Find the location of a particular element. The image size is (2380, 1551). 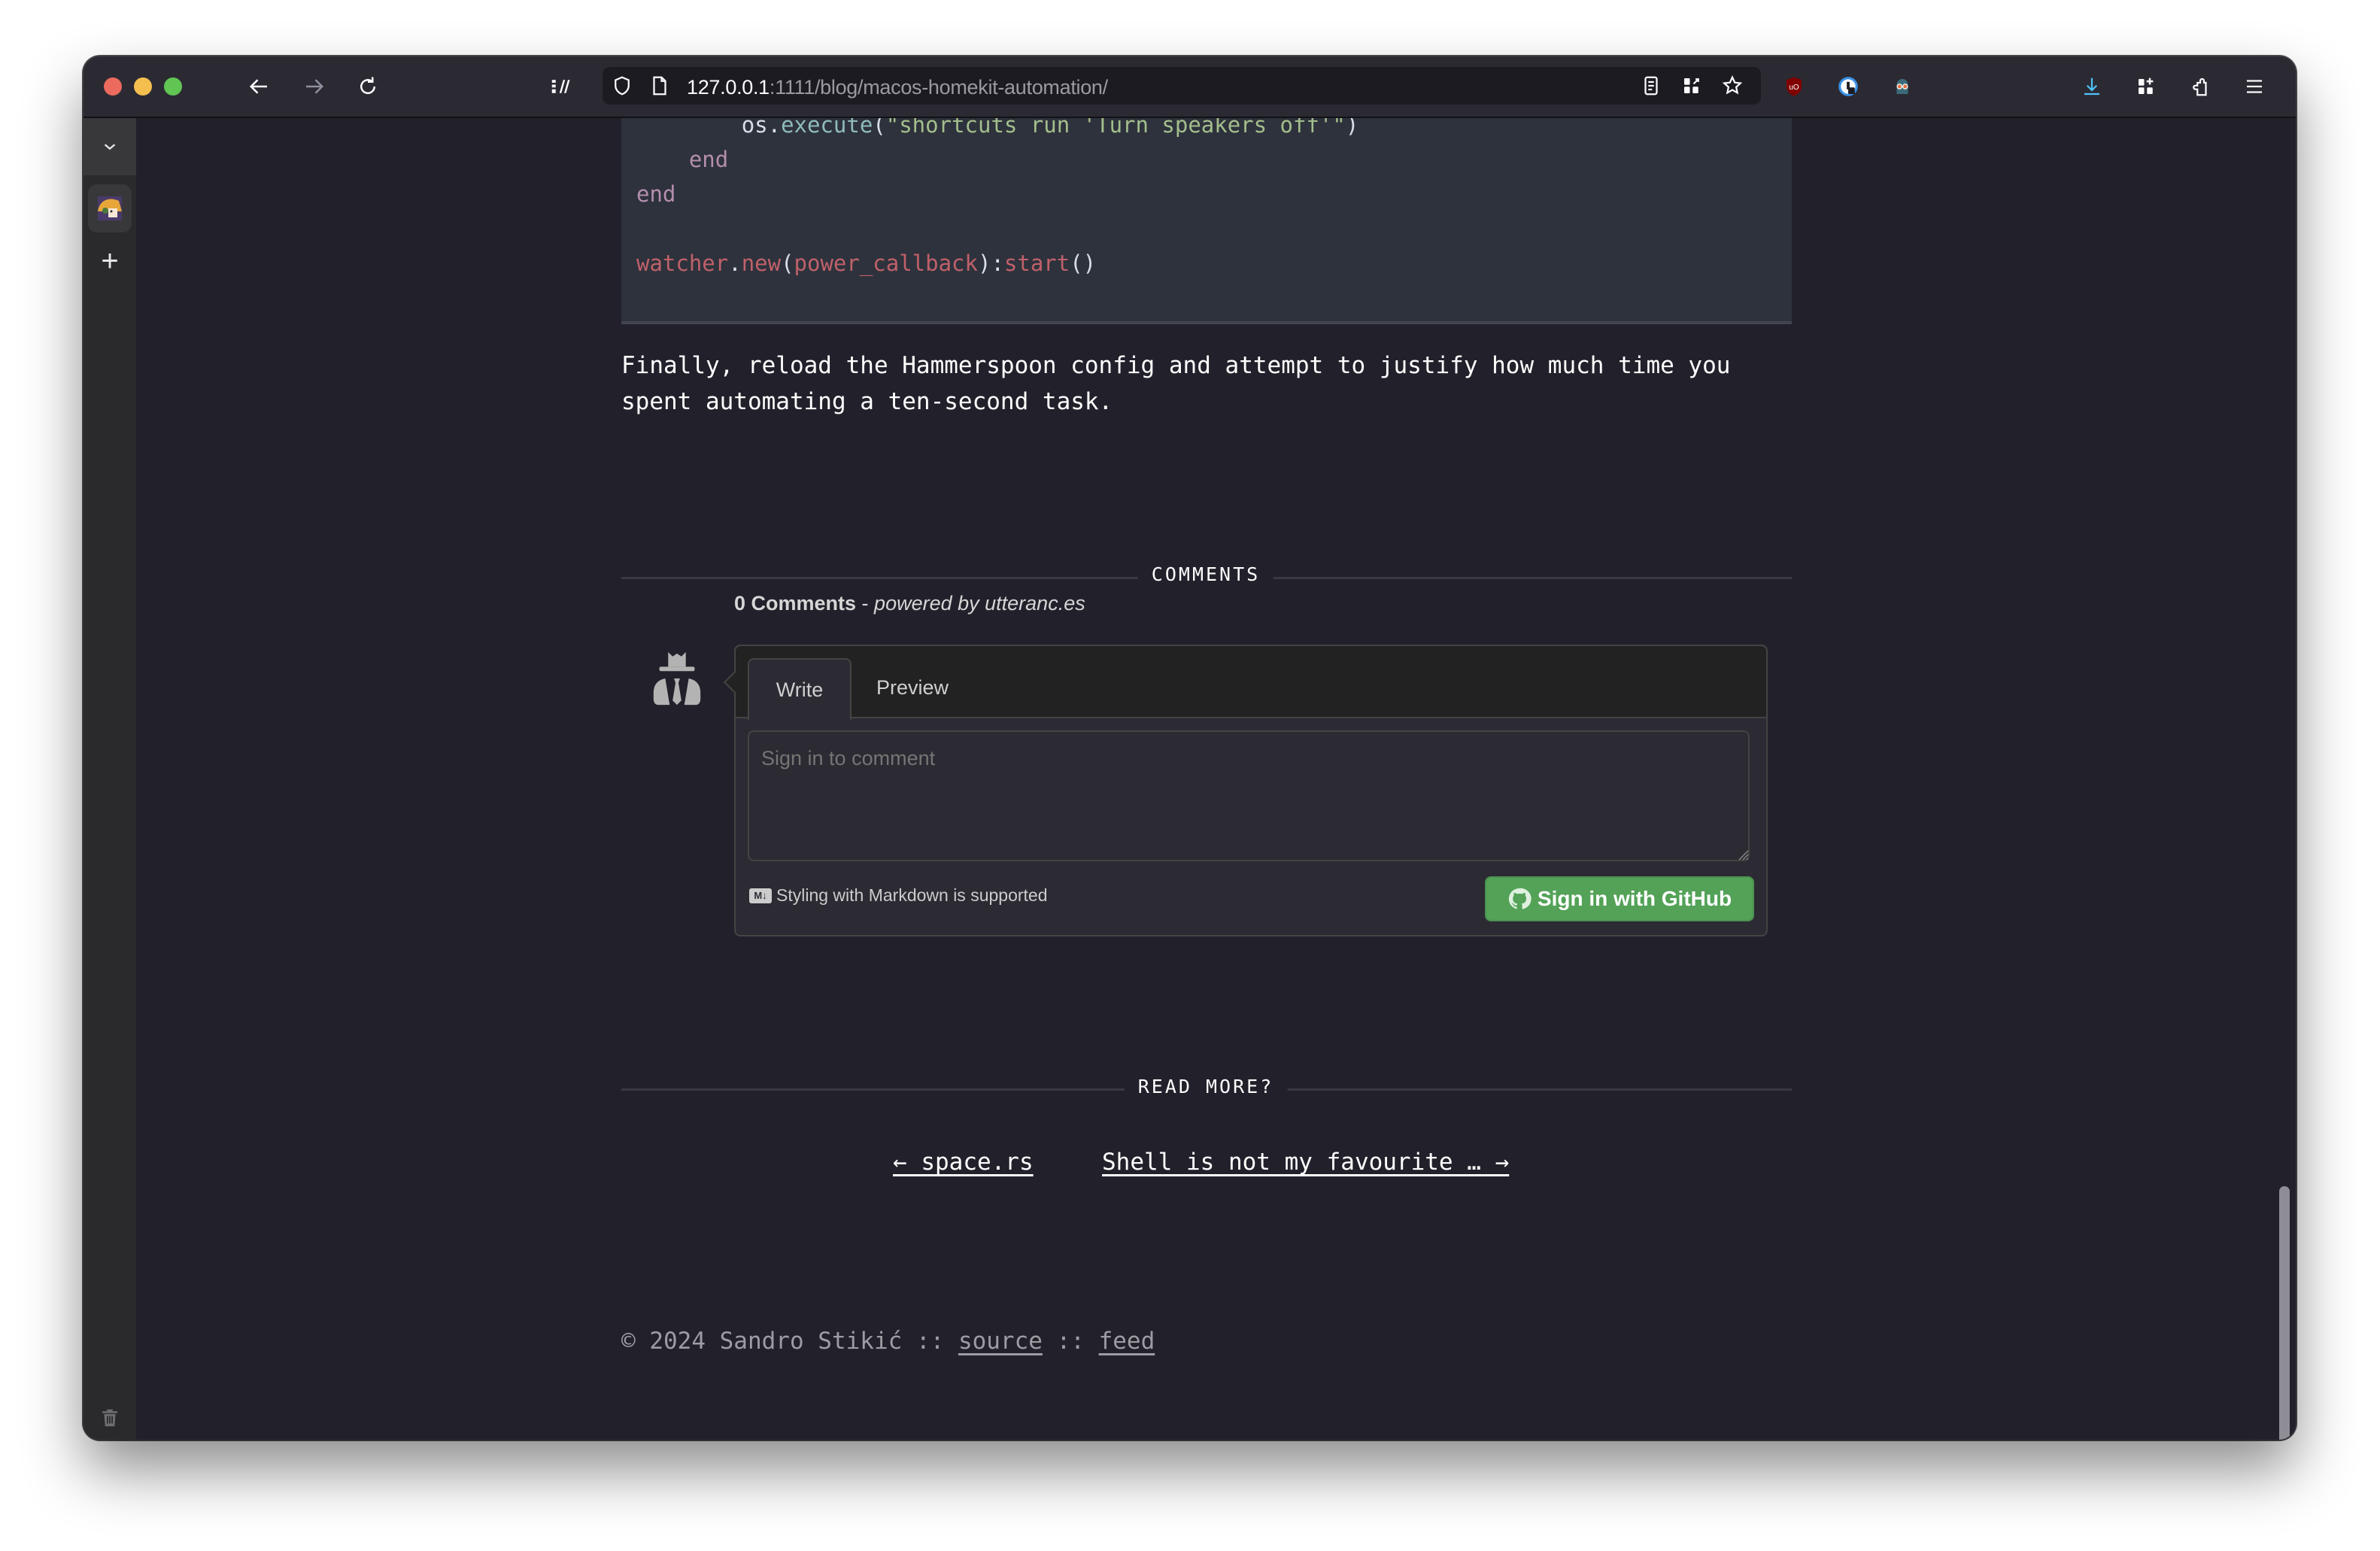

new-tab-button: + is located at coordinates (109, 261).